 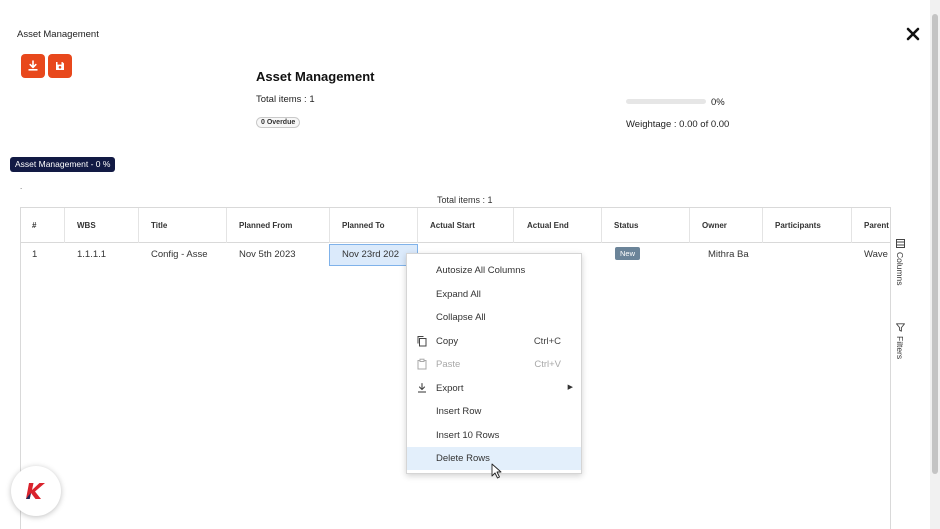 What do you see at coordinates (422, 341) in the screenshot?
I see `copy-icon` at bounding box center [422, 341].